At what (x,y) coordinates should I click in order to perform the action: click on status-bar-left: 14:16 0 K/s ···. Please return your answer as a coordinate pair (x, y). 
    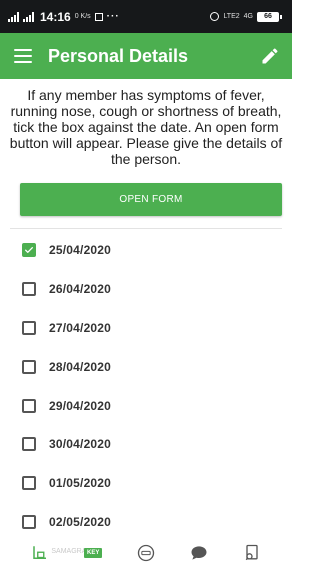
    Looking at the image, I should click on (64, 17).